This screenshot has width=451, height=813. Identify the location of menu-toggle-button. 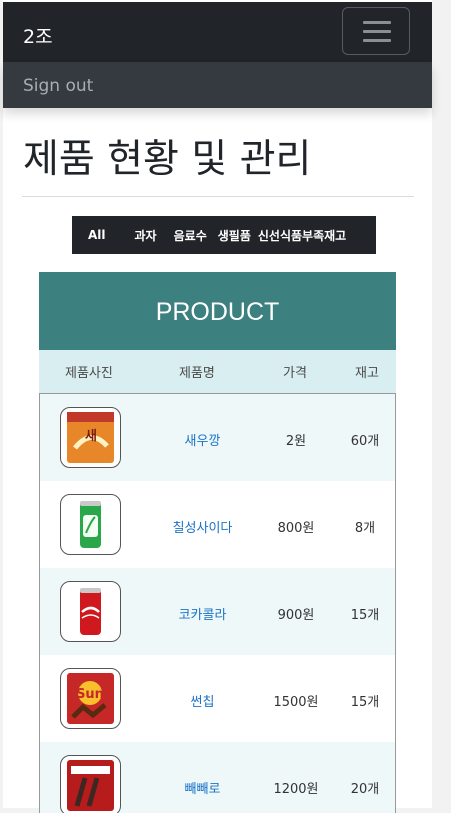
(376, 31).